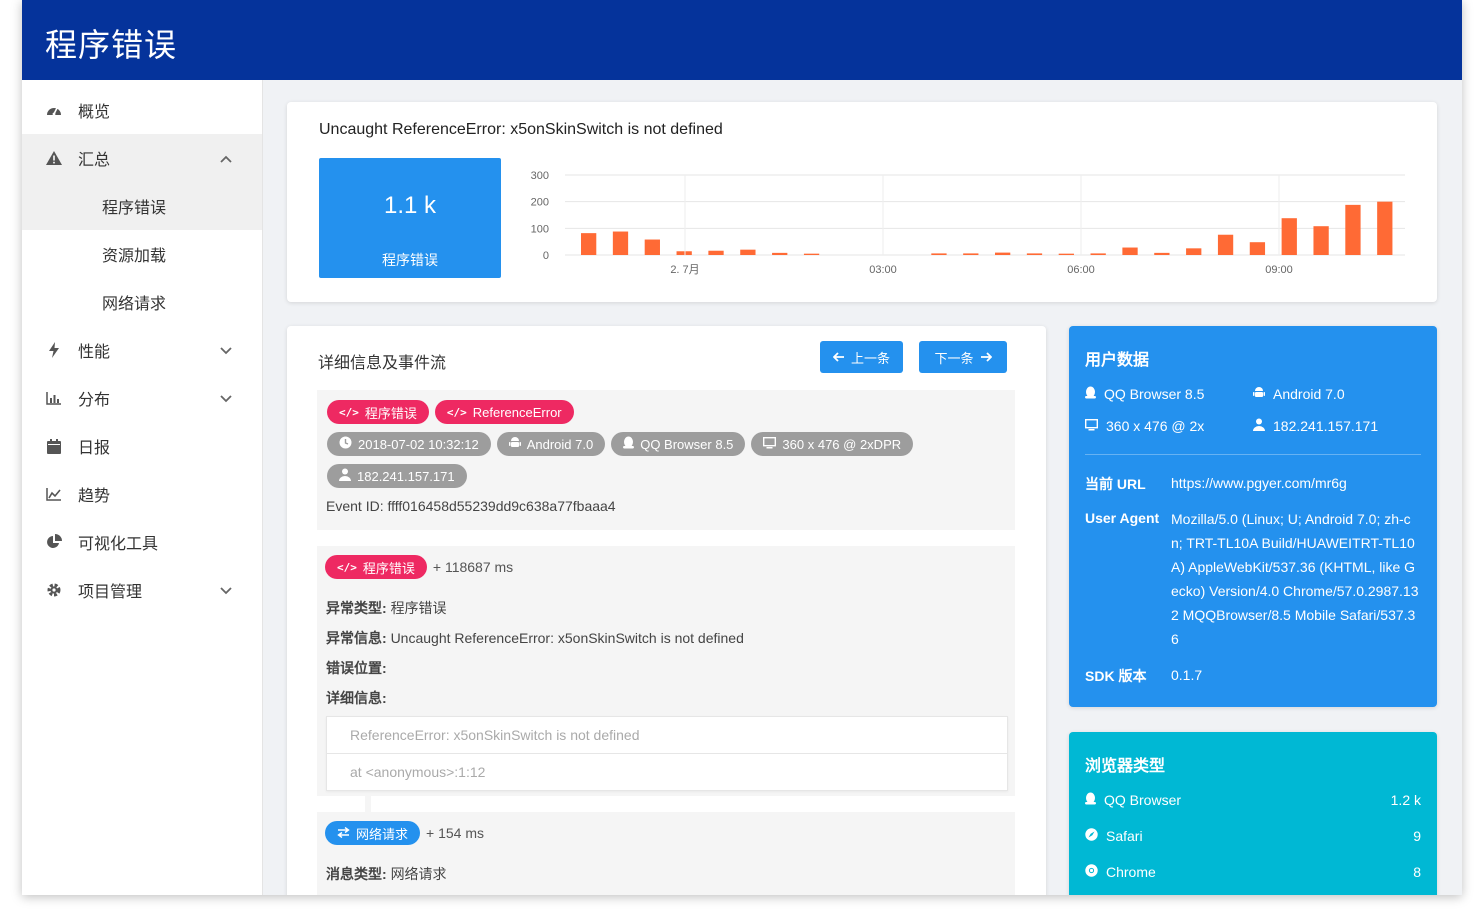 This screenshot has height=916, width=1480. I want to click on meta-time: 2018-07-02 10:32:12, so click(409, 444).